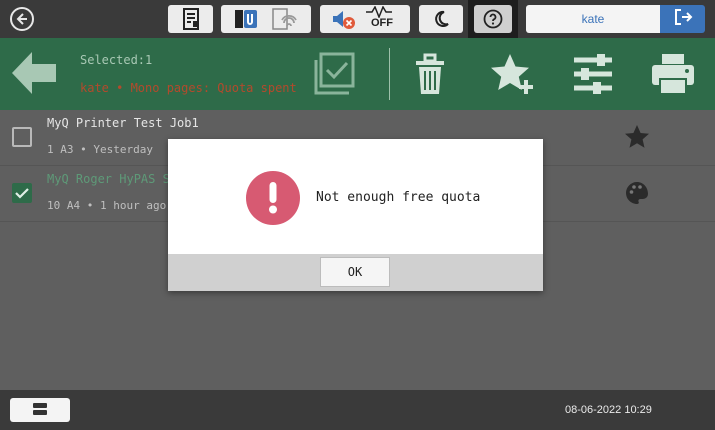 The height and width of the screenshot is (430, 715). Describe the element at coordinates (344, 19) in the screenshot. I see `speaker-muted-icon` at that location.